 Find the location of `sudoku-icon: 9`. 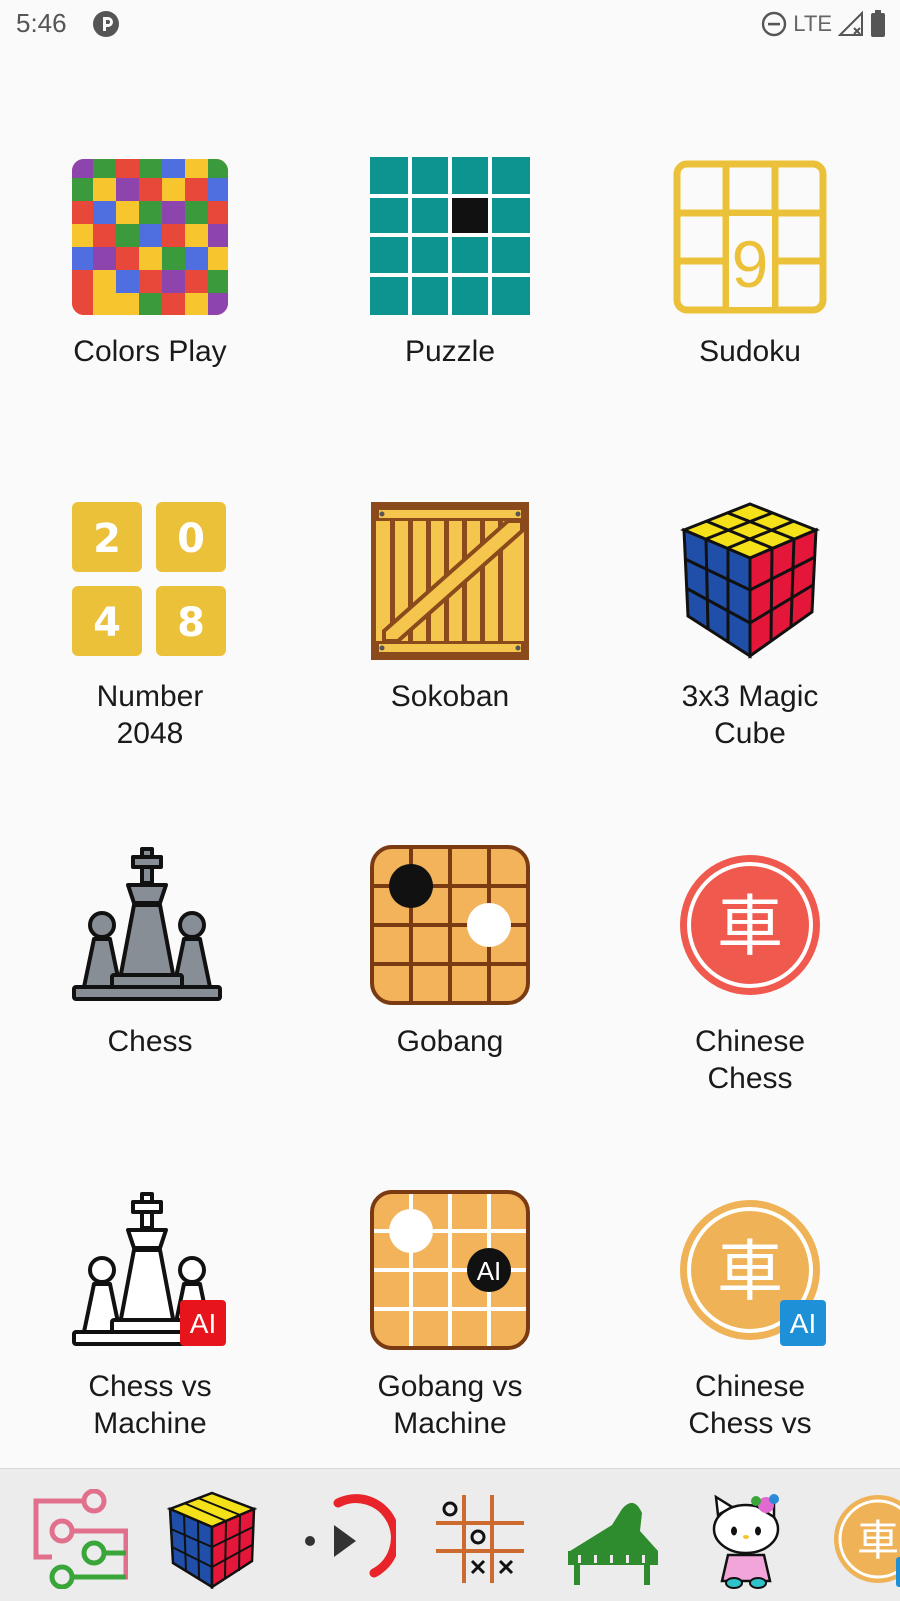

sudoku-icon: 9 is located at coordinates (750, 237).